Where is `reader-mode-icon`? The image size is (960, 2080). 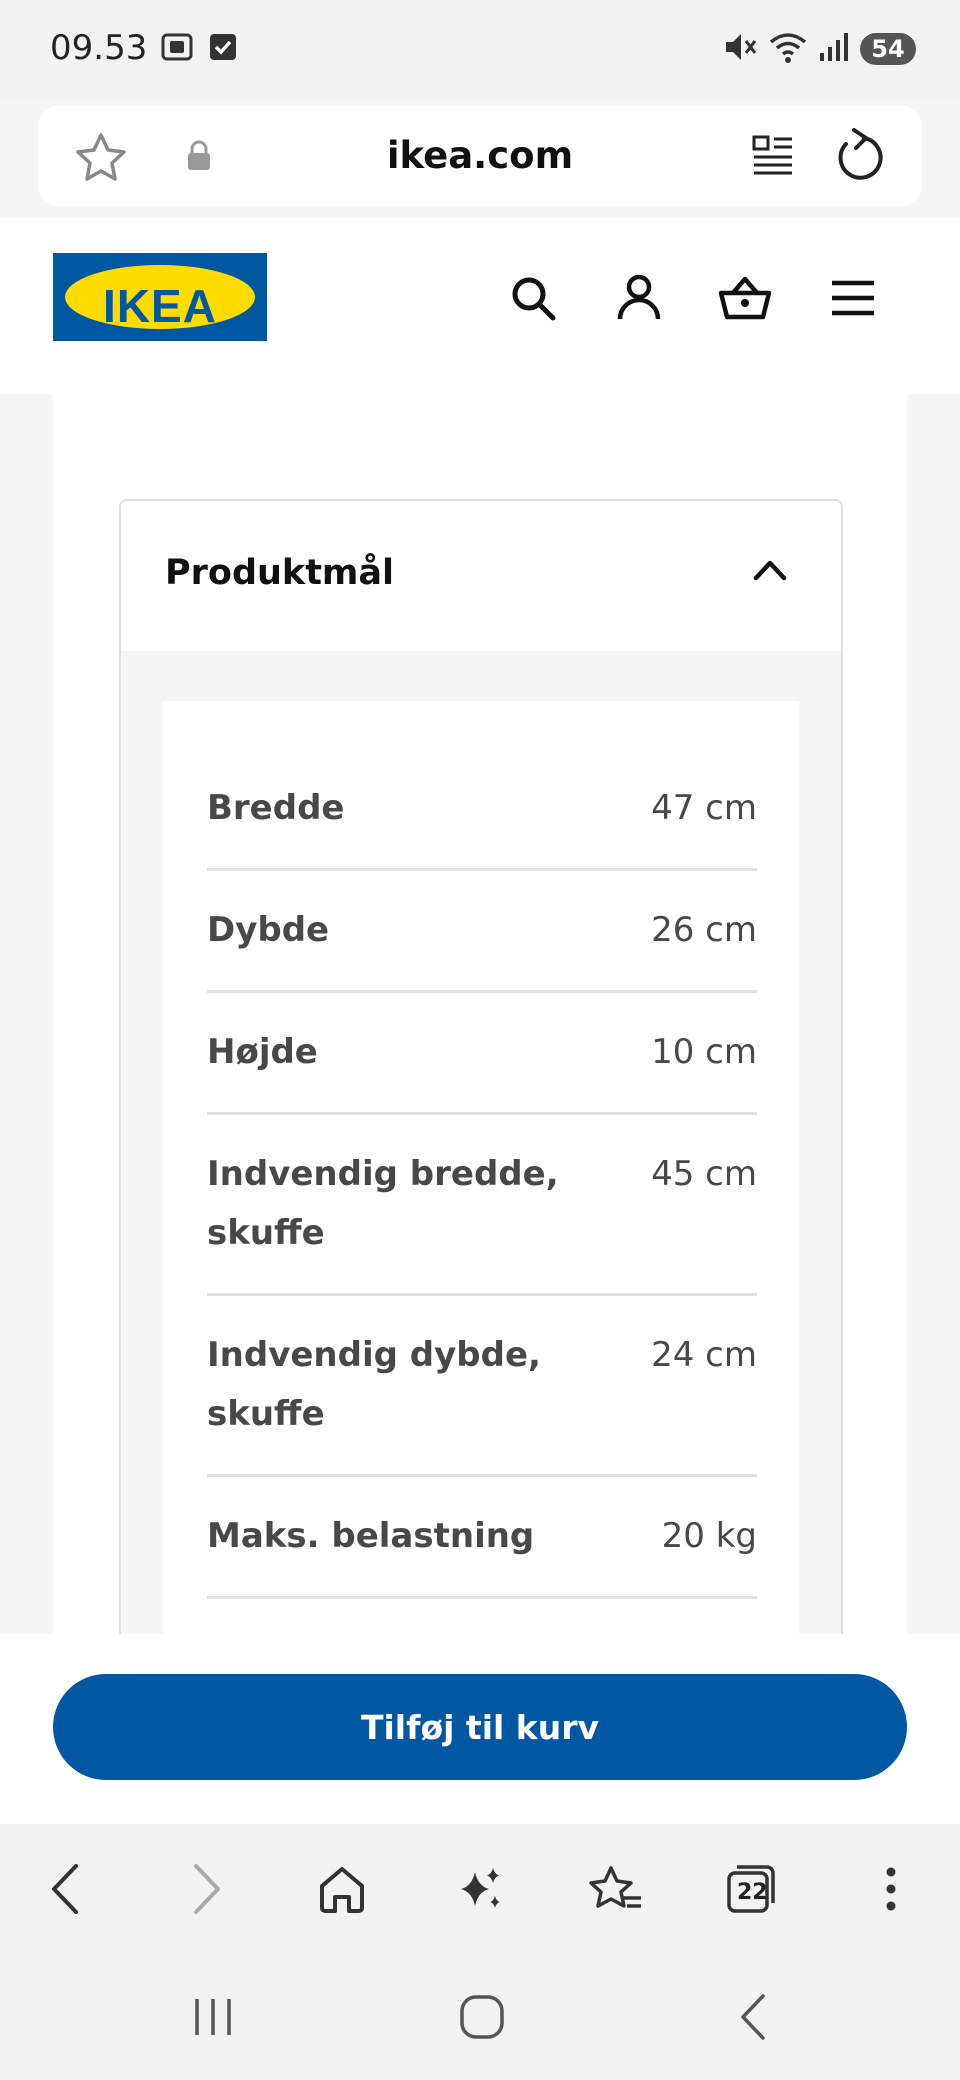
reader-mode-icon is located at coordinates (773, 157).